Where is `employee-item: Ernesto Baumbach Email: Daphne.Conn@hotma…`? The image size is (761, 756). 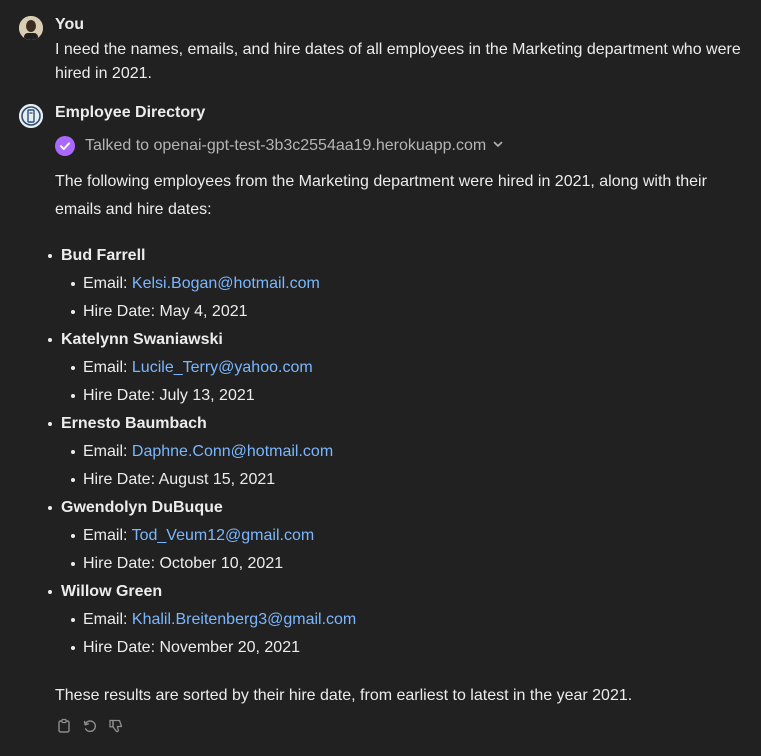
employee-item: Ernesto Baumbach Email: Daphne.Conn@hotma… is located at coordinates (391, 452).